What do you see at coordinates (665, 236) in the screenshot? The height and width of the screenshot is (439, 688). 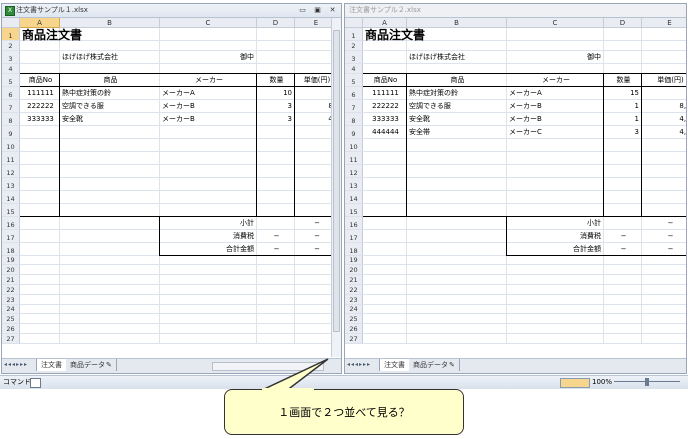 I see `total-value: −` at bounding box center [665, 236].